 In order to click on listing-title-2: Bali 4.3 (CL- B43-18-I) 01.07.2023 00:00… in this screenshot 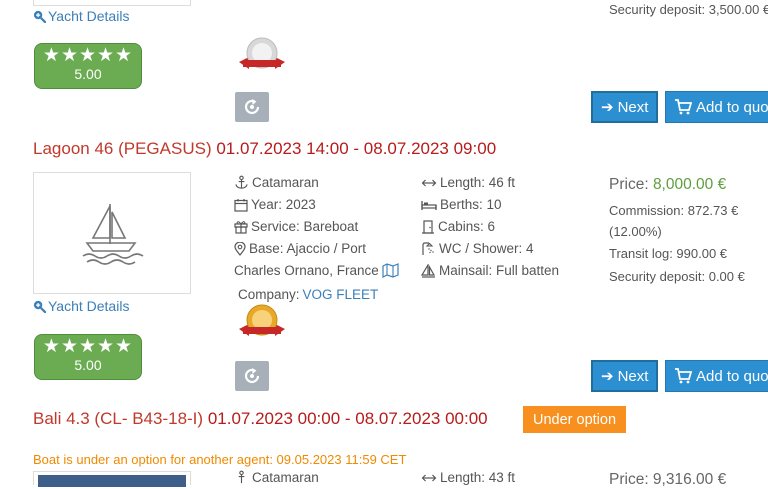, I will do `click(260, 419)`.